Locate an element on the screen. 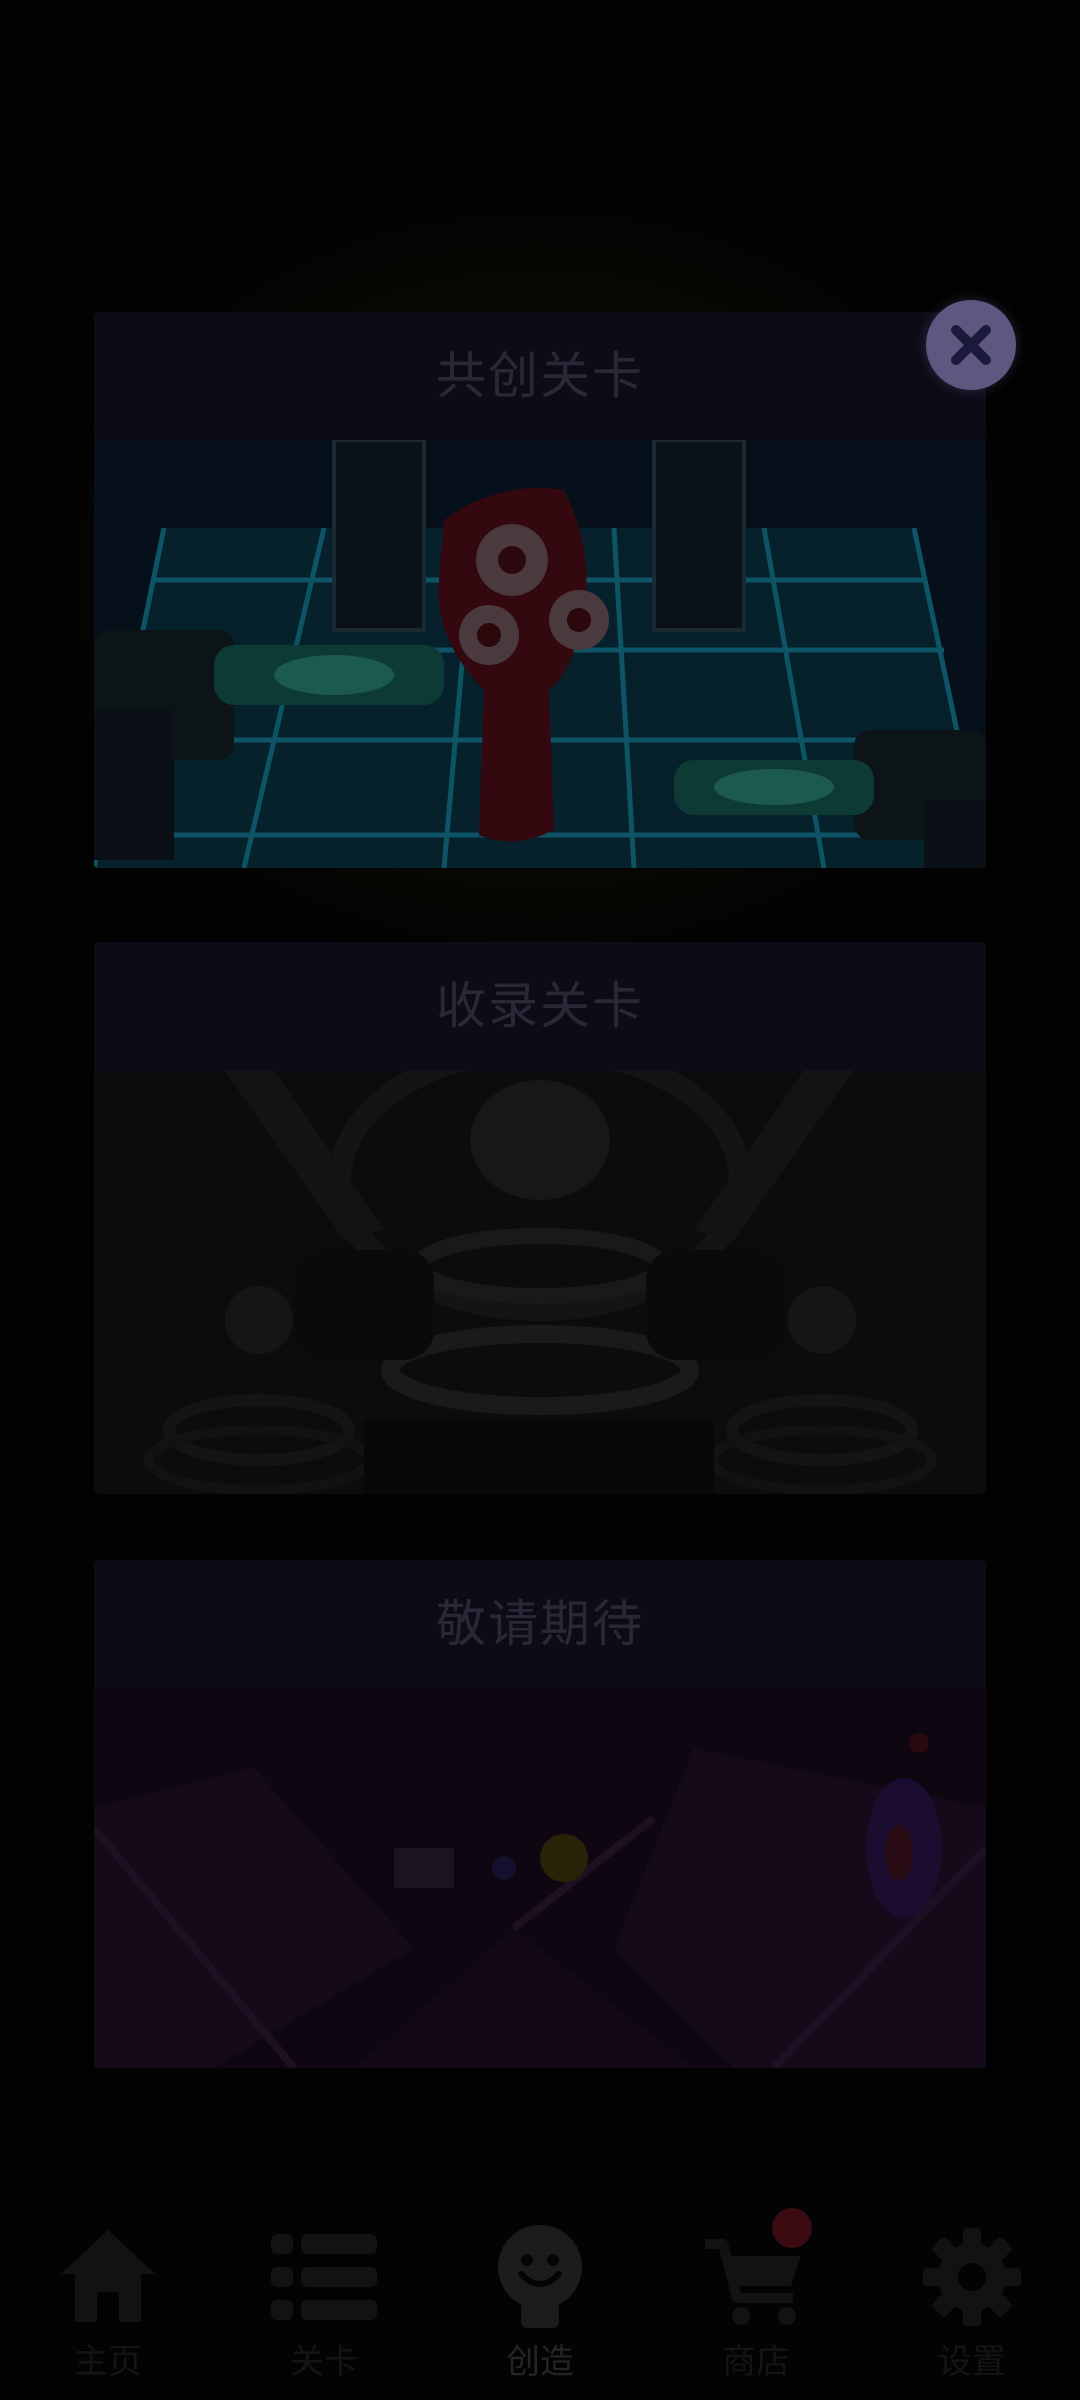  close-icon is located at coordinates (971, 345).